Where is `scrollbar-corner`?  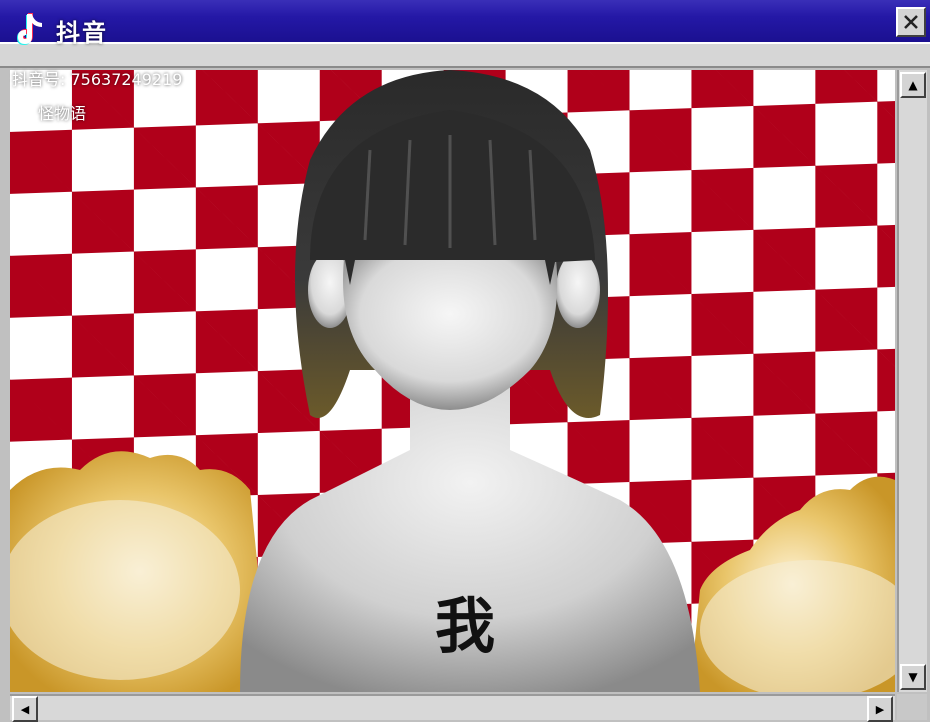 scrollbar-corner is located at coordinates (912, 707).